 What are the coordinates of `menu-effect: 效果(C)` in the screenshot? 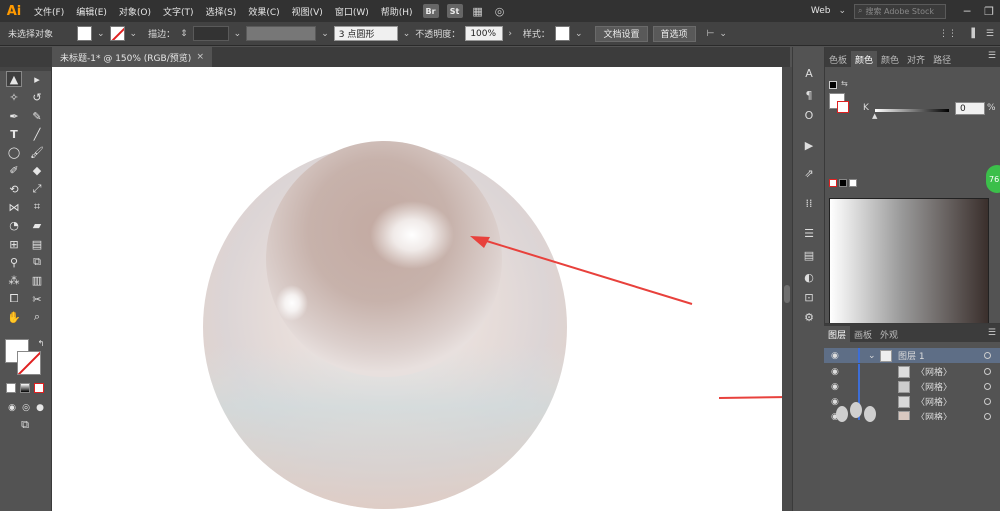 It's located at (263, 11).